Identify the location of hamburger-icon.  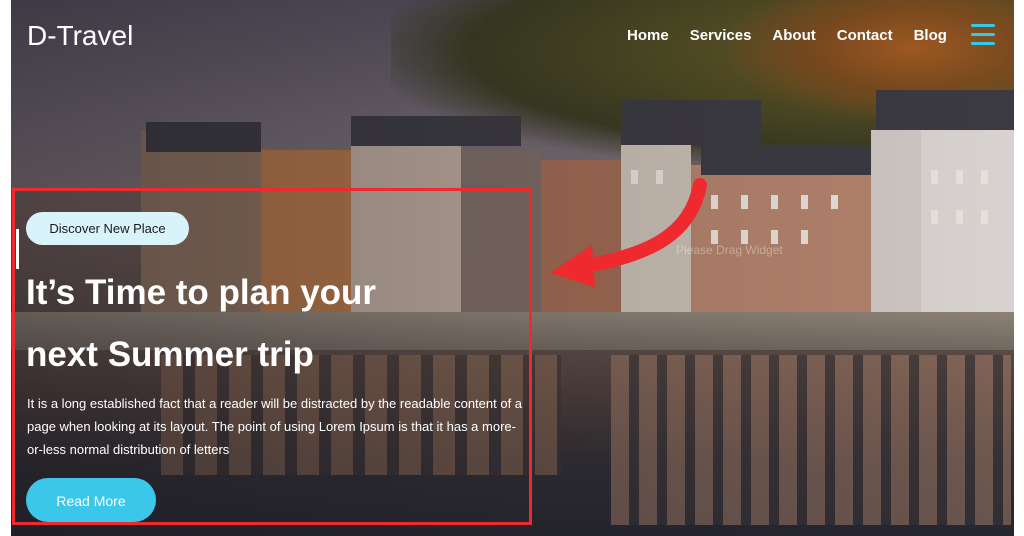
(983, 35).